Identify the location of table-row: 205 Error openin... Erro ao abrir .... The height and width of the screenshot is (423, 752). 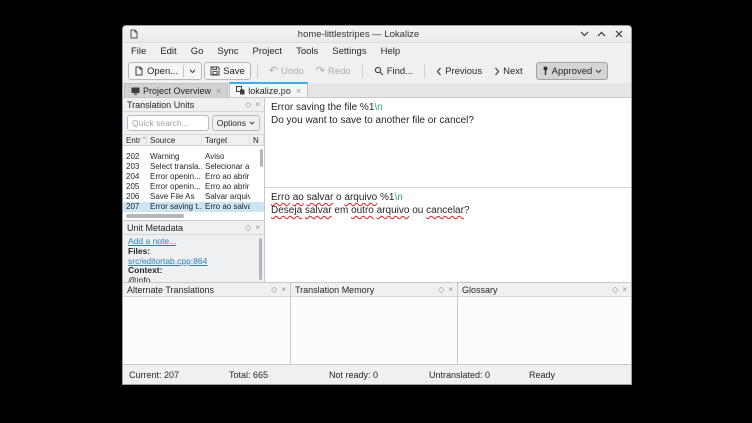
(193, 187).